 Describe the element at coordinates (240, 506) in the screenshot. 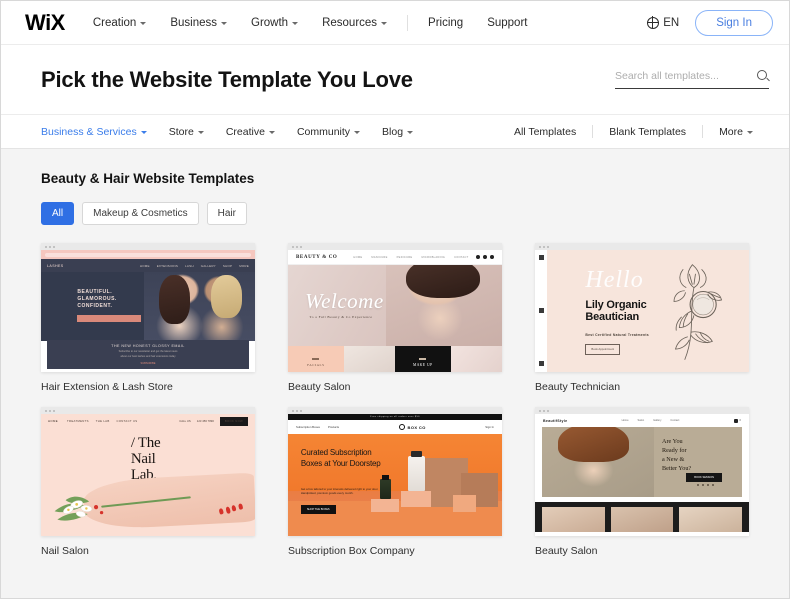

I see `nail` at that location.